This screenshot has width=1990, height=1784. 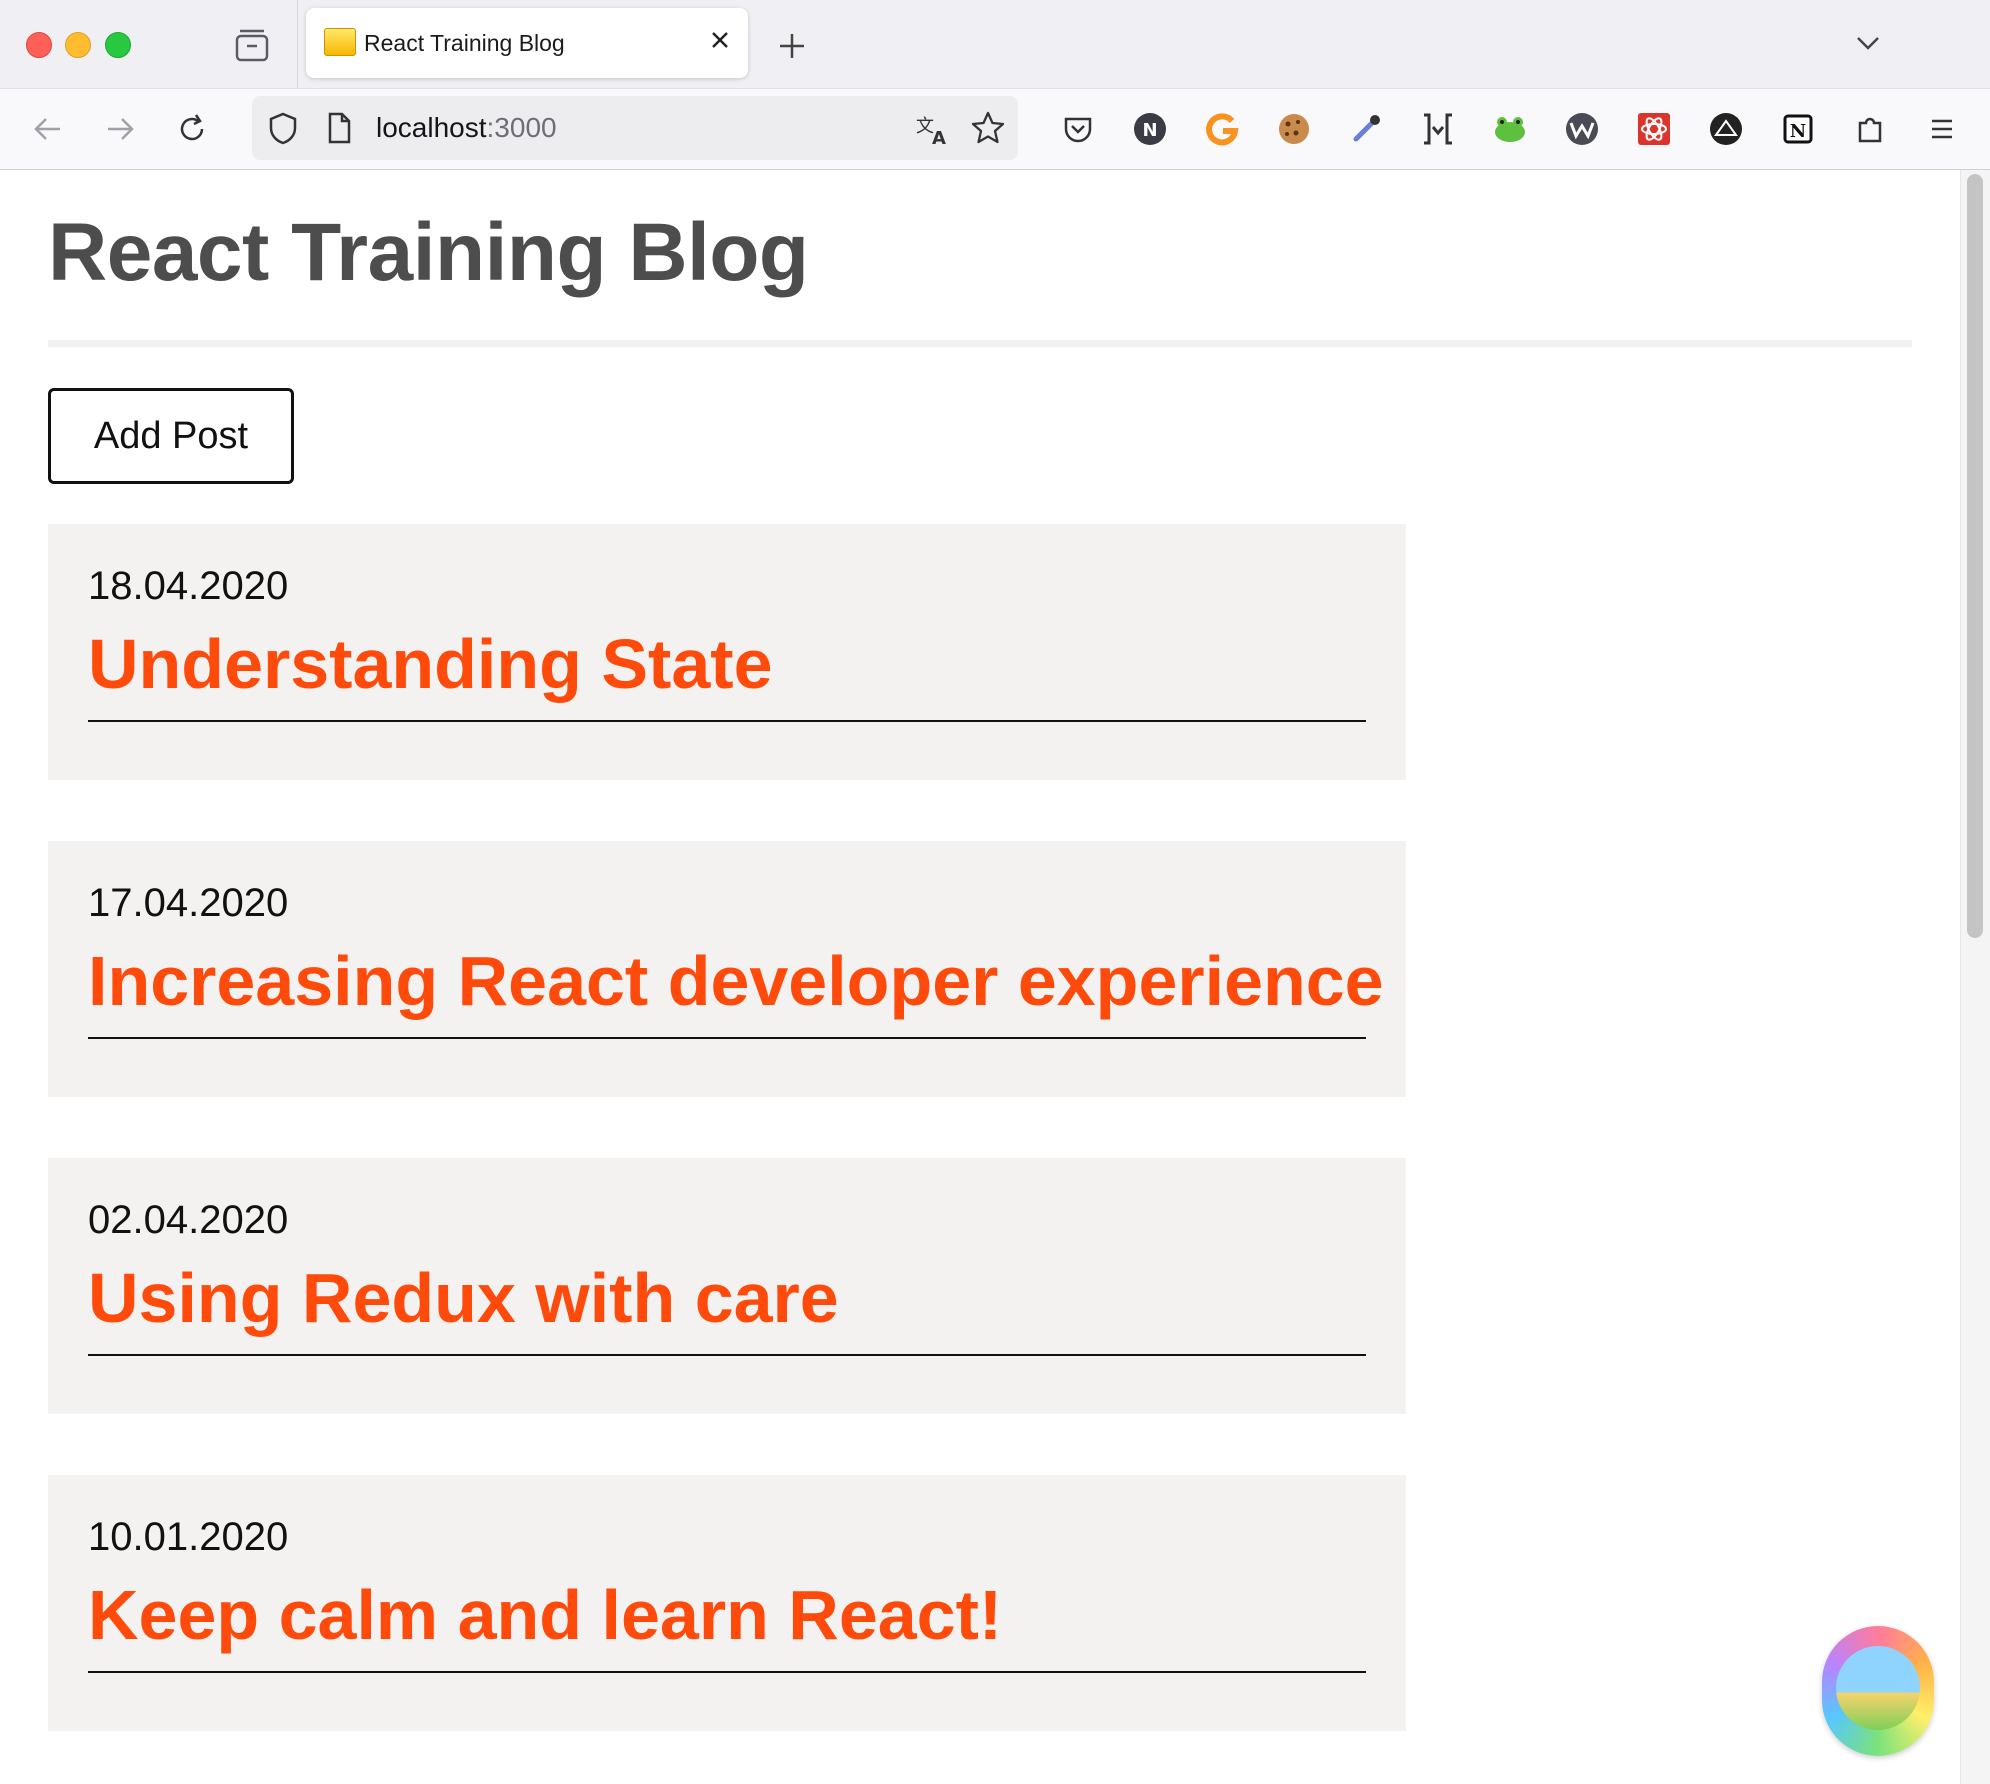 What do you see at coordinates (192, 129) in the screenshot?
I see `reload-icon` at bounding box center [192, 129].